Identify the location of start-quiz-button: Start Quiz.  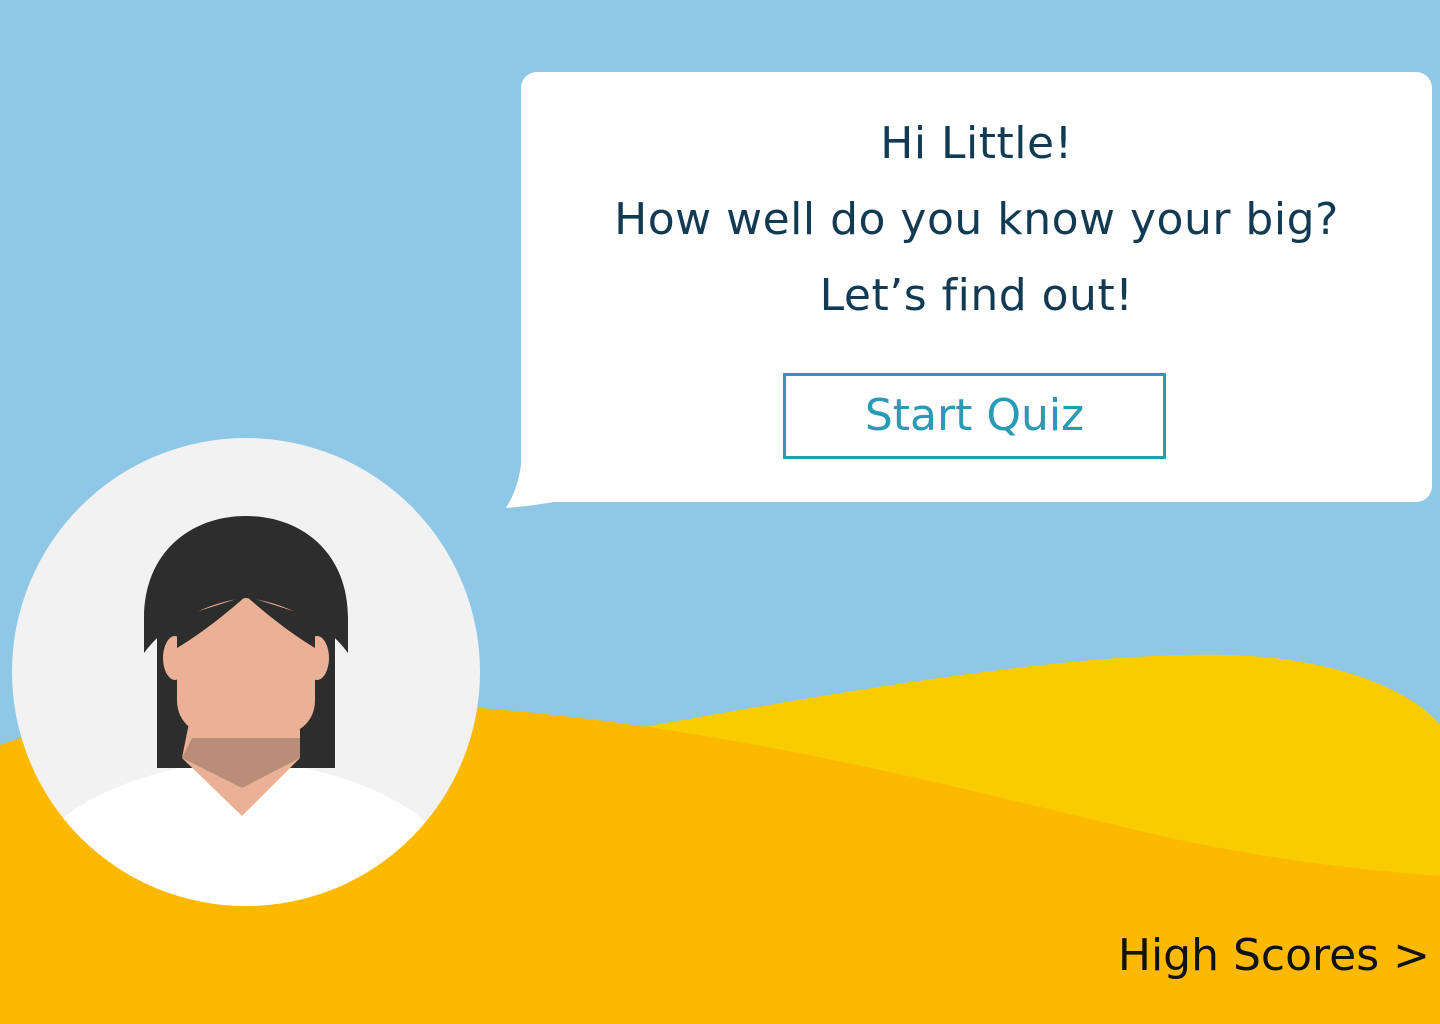
(974, 416).